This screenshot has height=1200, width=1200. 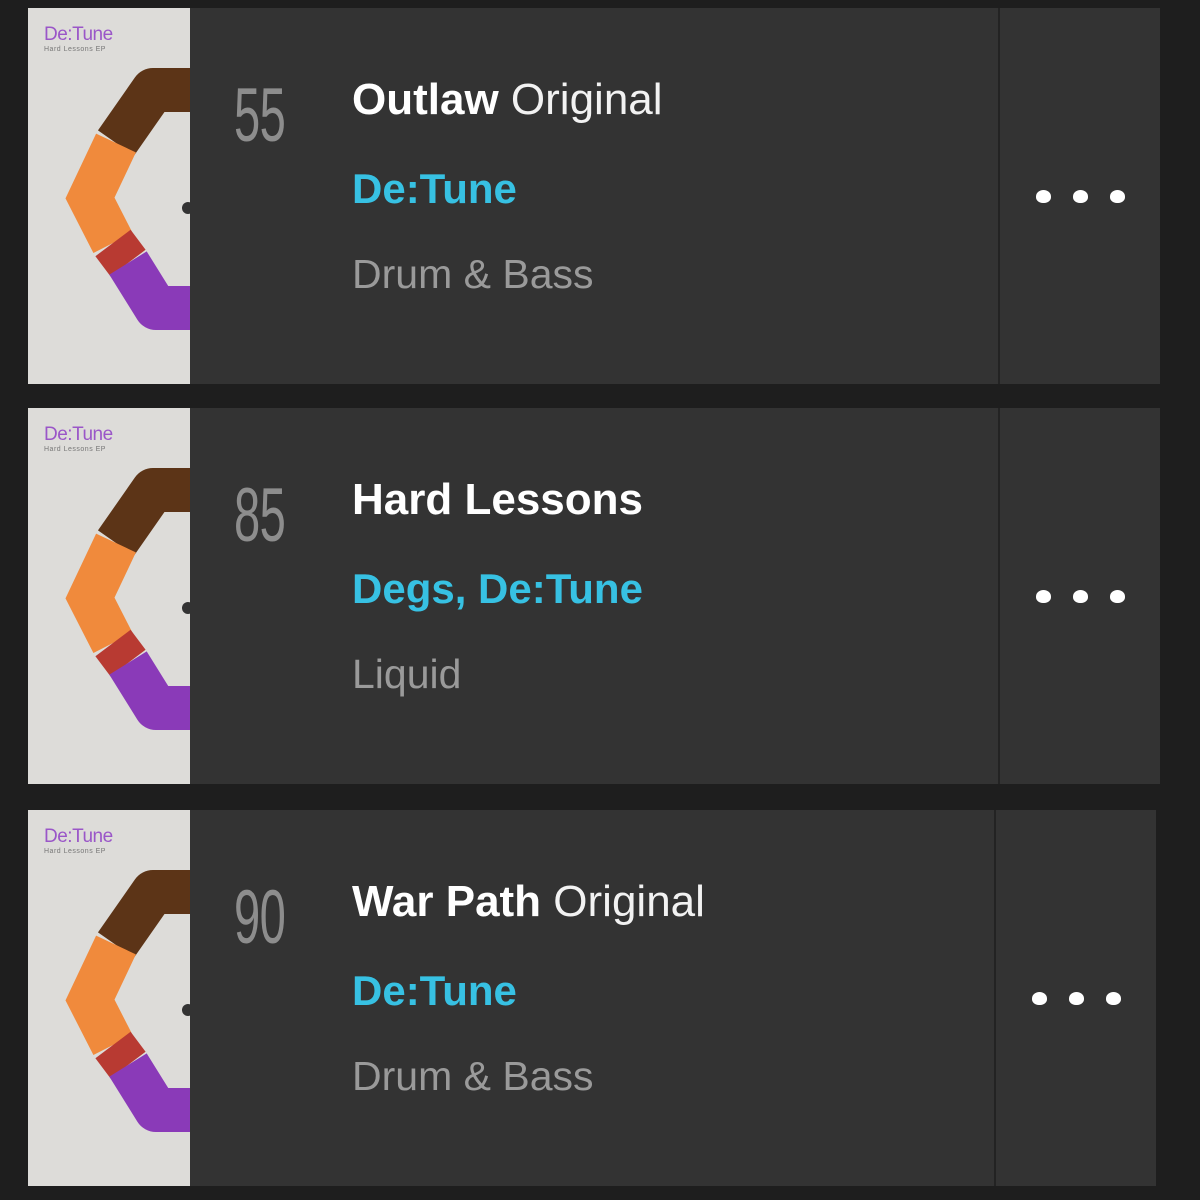 I want to click on track-name: Outlaw, so click(x=425, y=99).